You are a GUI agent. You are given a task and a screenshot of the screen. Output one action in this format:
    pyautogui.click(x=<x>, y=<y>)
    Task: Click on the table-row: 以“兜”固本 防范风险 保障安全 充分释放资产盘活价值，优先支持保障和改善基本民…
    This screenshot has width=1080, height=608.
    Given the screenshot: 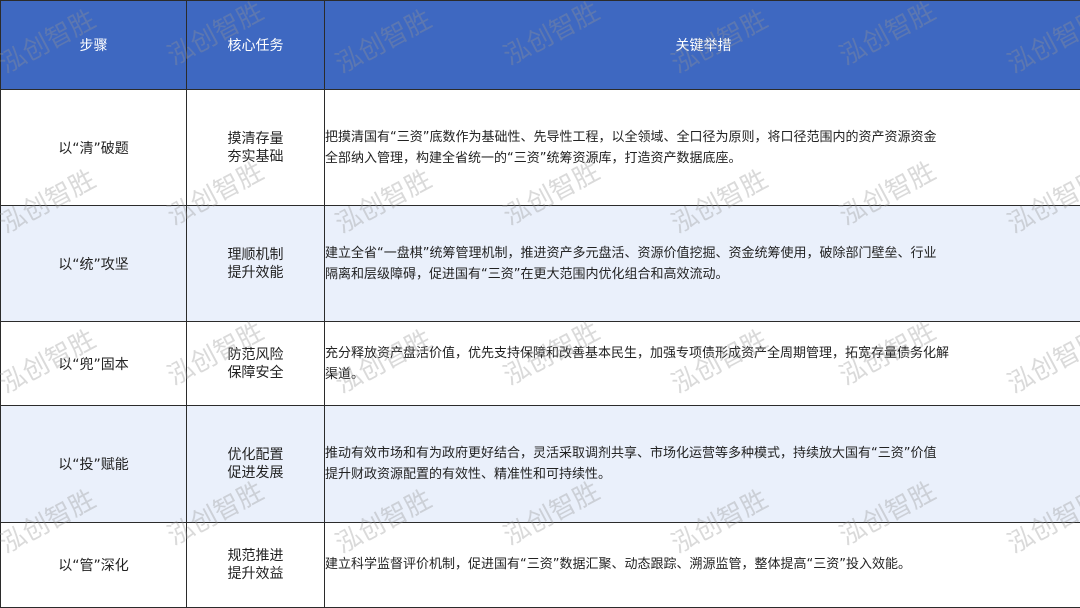 What is the action you would take?
    pyautogui.click(x=540, y=363)
    